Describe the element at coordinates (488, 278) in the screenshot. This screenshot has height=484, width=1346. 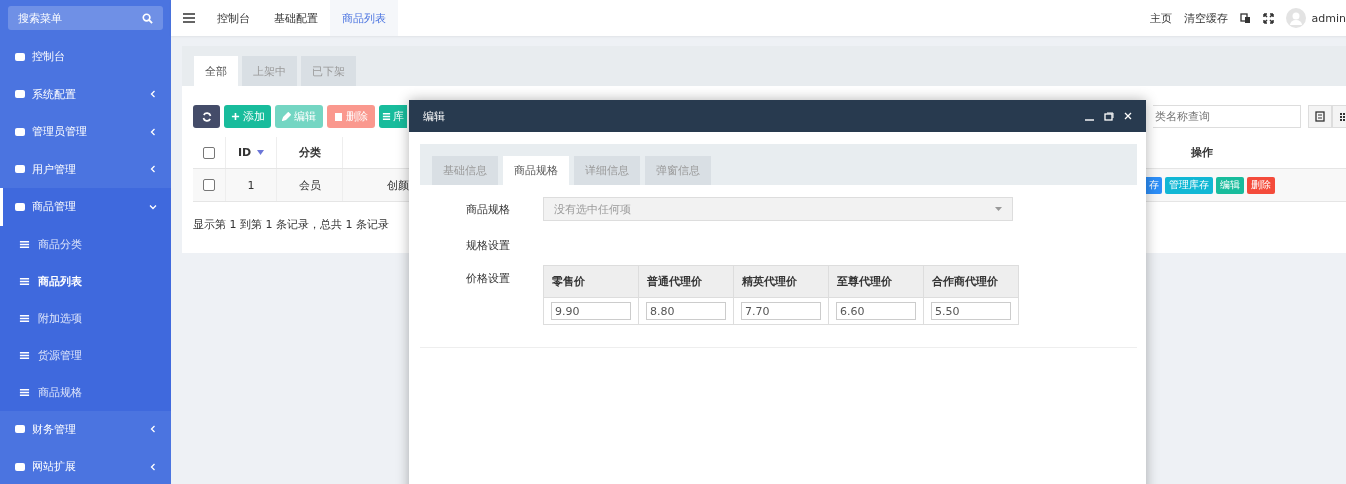
I see `field-label: 价格设置` at that location.